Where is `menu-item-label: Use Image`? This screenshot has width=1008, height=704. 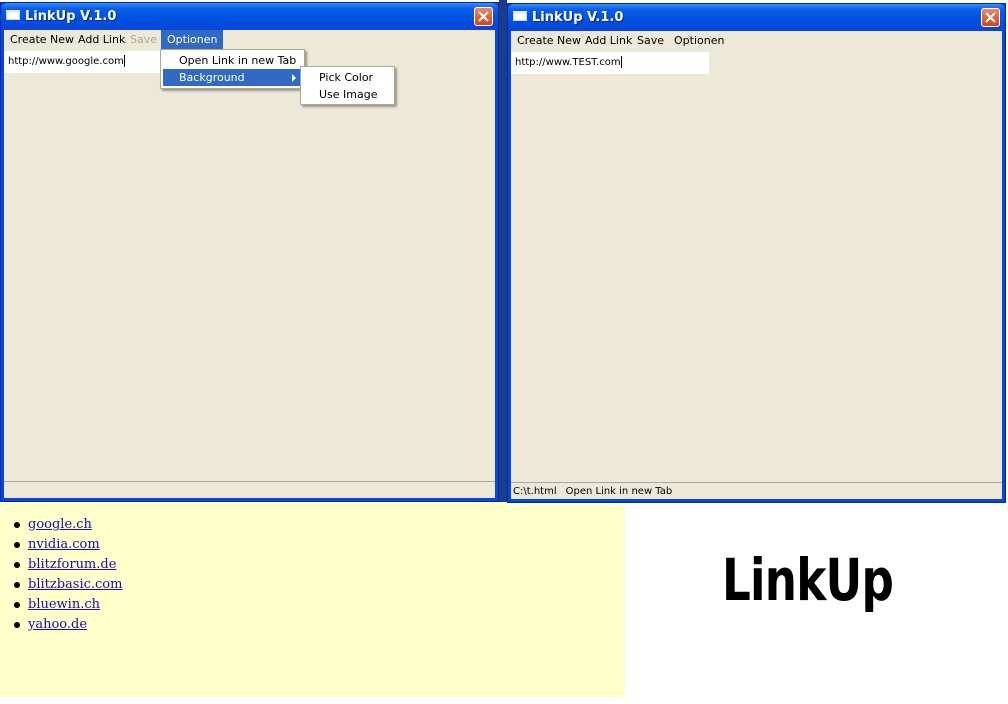 menu-item-label: Use Image is located at coordinates (348, 94).